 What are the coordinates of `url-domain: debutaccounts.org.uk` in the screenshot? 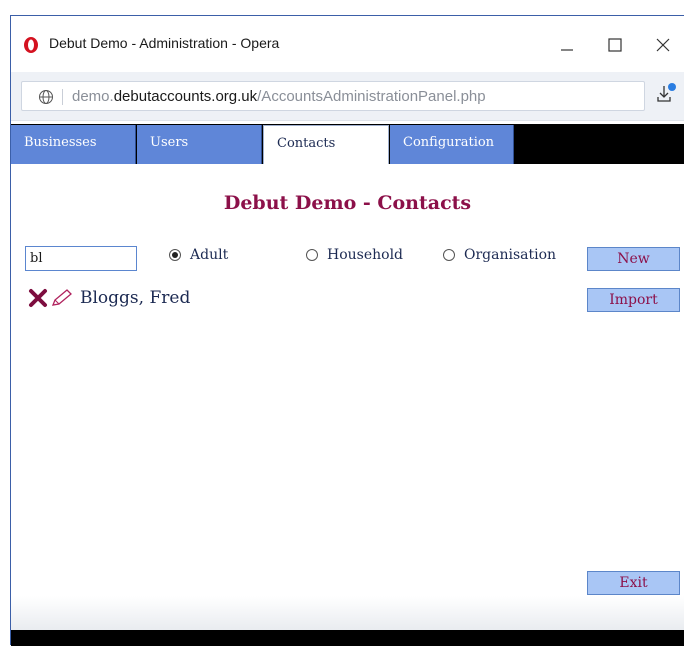 It's located at (185, 96).